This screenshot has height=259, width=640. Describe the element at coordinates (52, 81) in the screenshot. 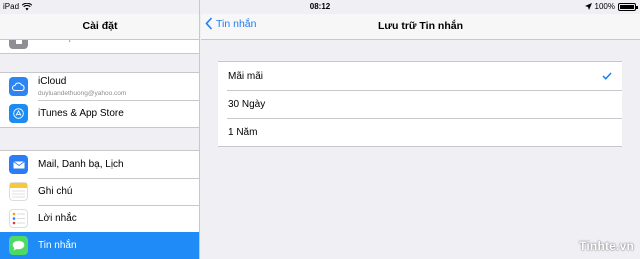

I see `sidebar-item-label: iCloud` at that location.